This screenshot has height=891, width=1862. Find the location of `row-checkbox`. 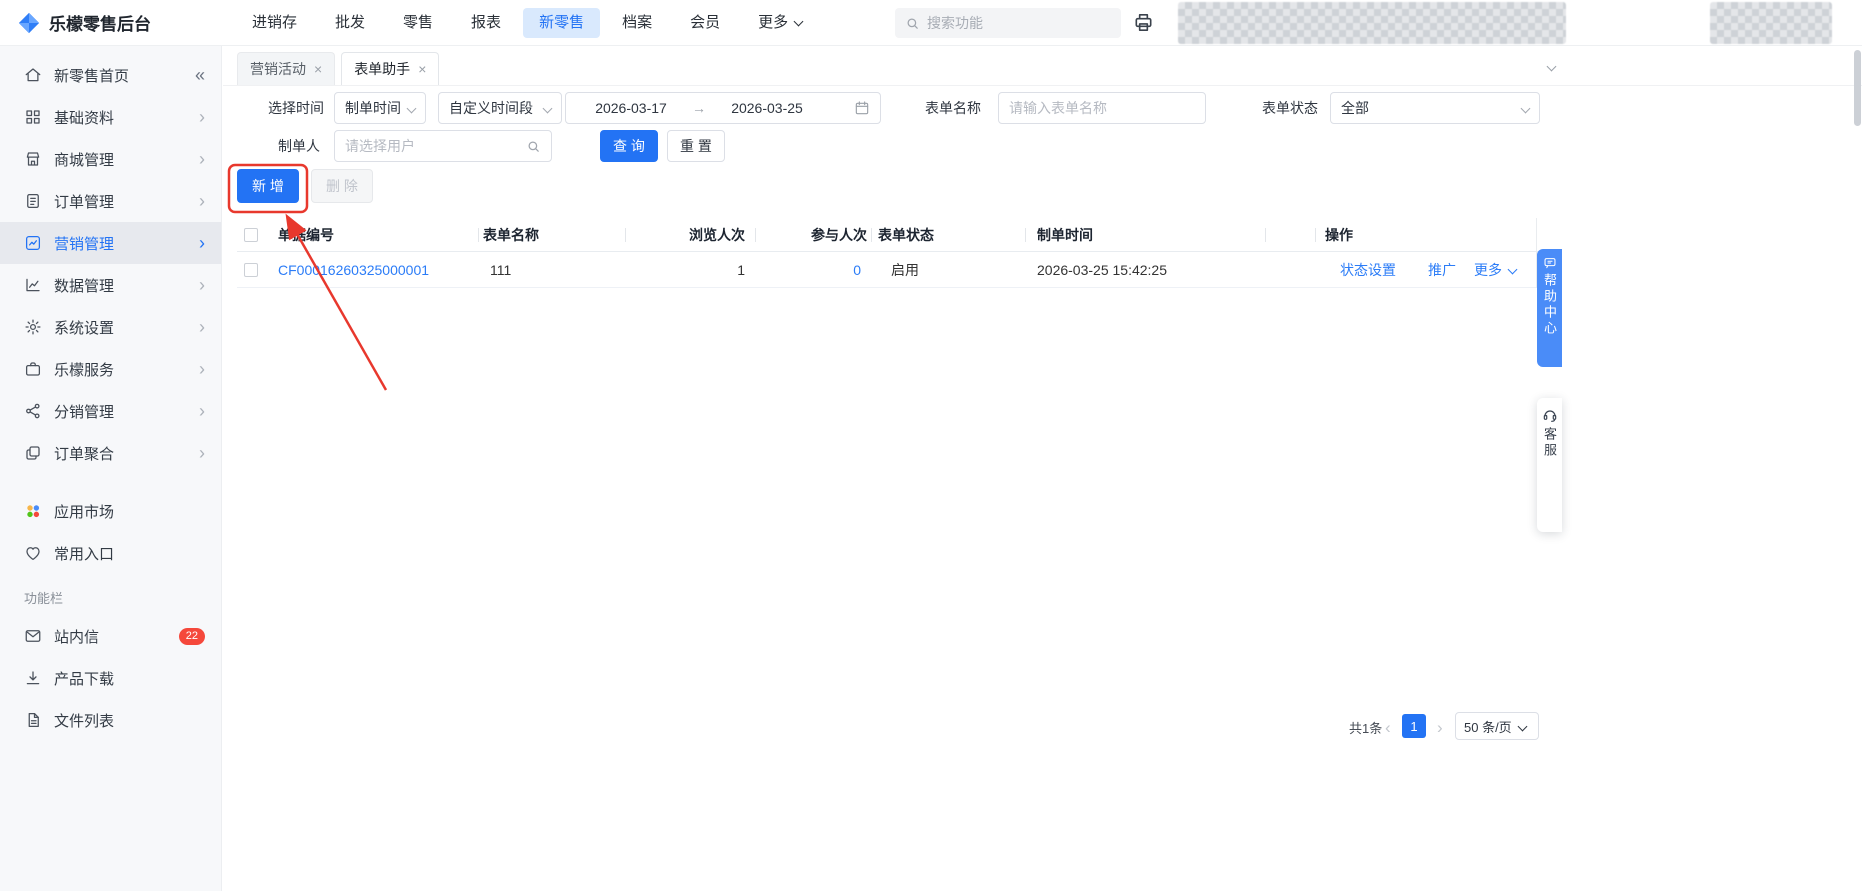

row-checkbox is located at coordinates (251, 270).